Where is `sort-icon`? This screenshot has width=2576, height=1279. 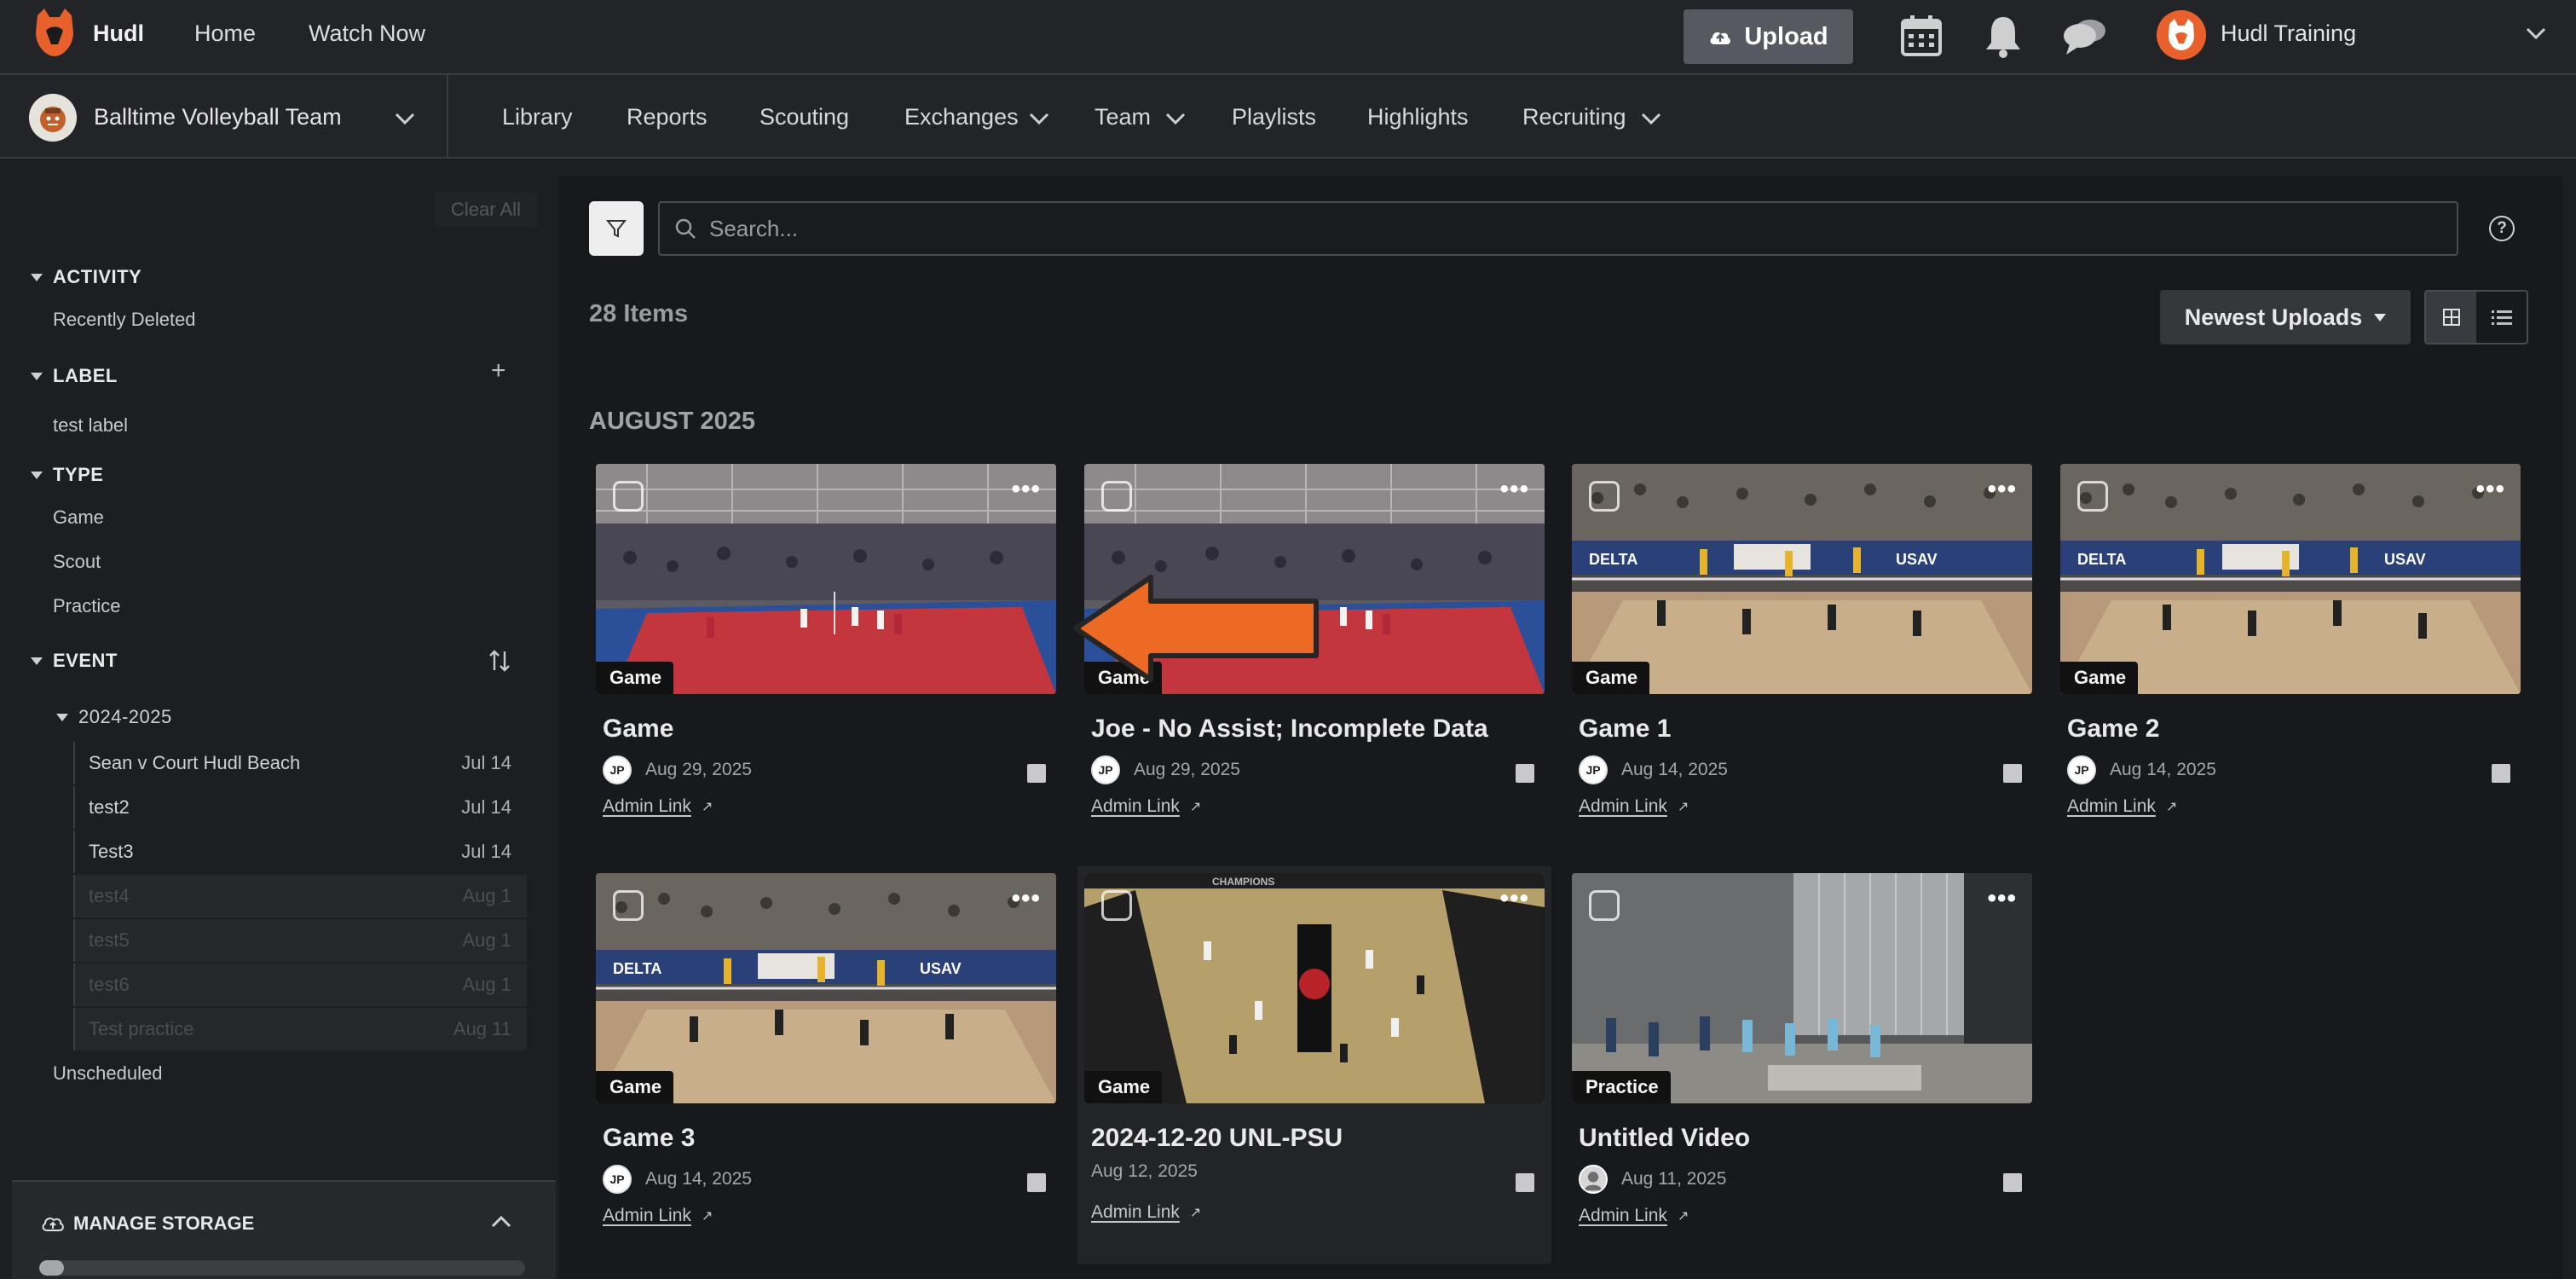 sort-icon is located at coordinates (499, 661).